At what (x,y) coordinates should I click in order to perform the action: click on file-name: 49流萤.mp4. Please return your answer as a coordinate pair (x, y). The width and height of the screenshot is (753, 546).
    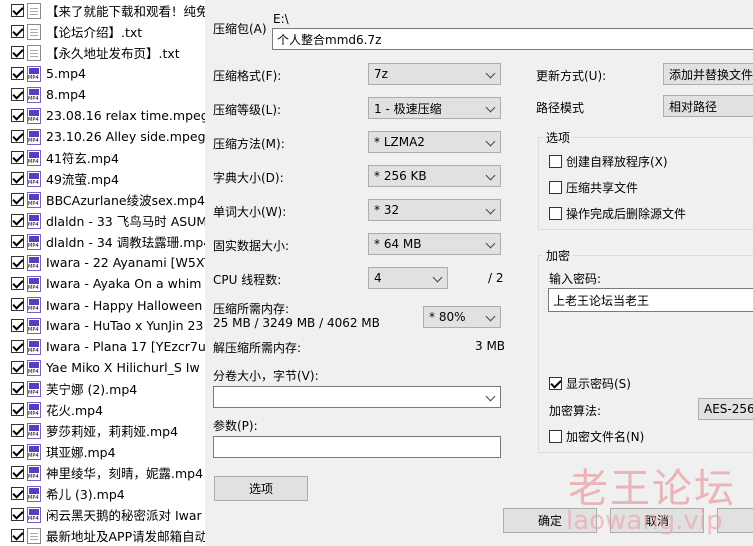
    Looking at the image, I should click on (82, 179).